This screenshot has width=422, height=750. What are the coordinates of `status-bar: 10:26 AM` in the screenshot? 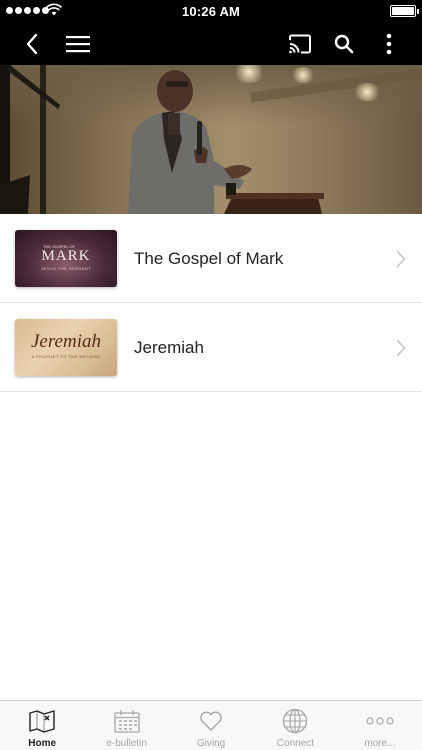 It's located at (211, 11).